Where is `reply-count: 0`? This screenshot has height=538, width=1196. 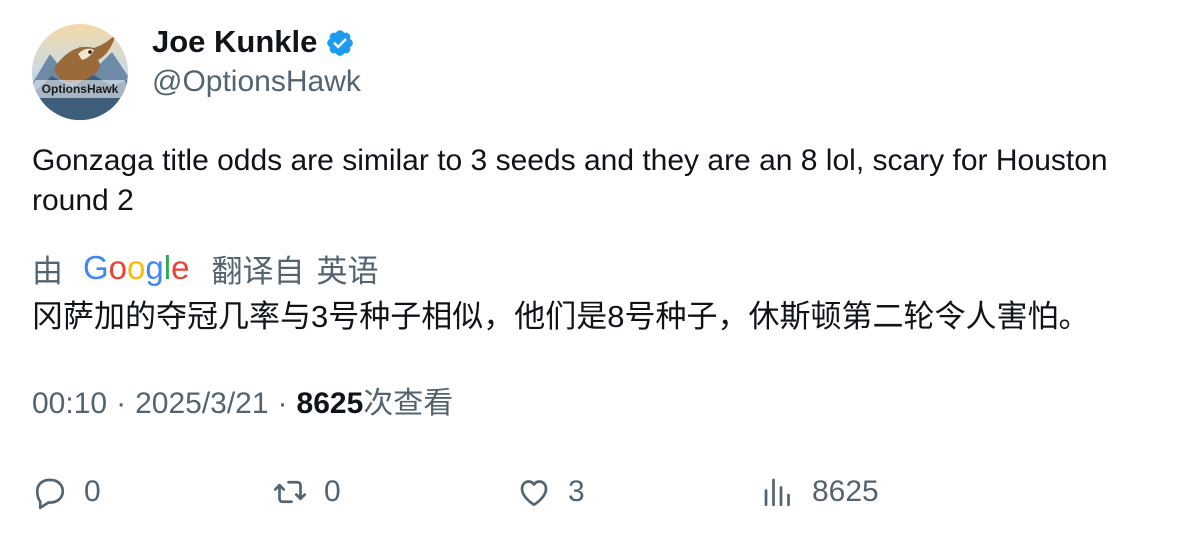 reply-count: 0 is located at coordinates (92, 491).